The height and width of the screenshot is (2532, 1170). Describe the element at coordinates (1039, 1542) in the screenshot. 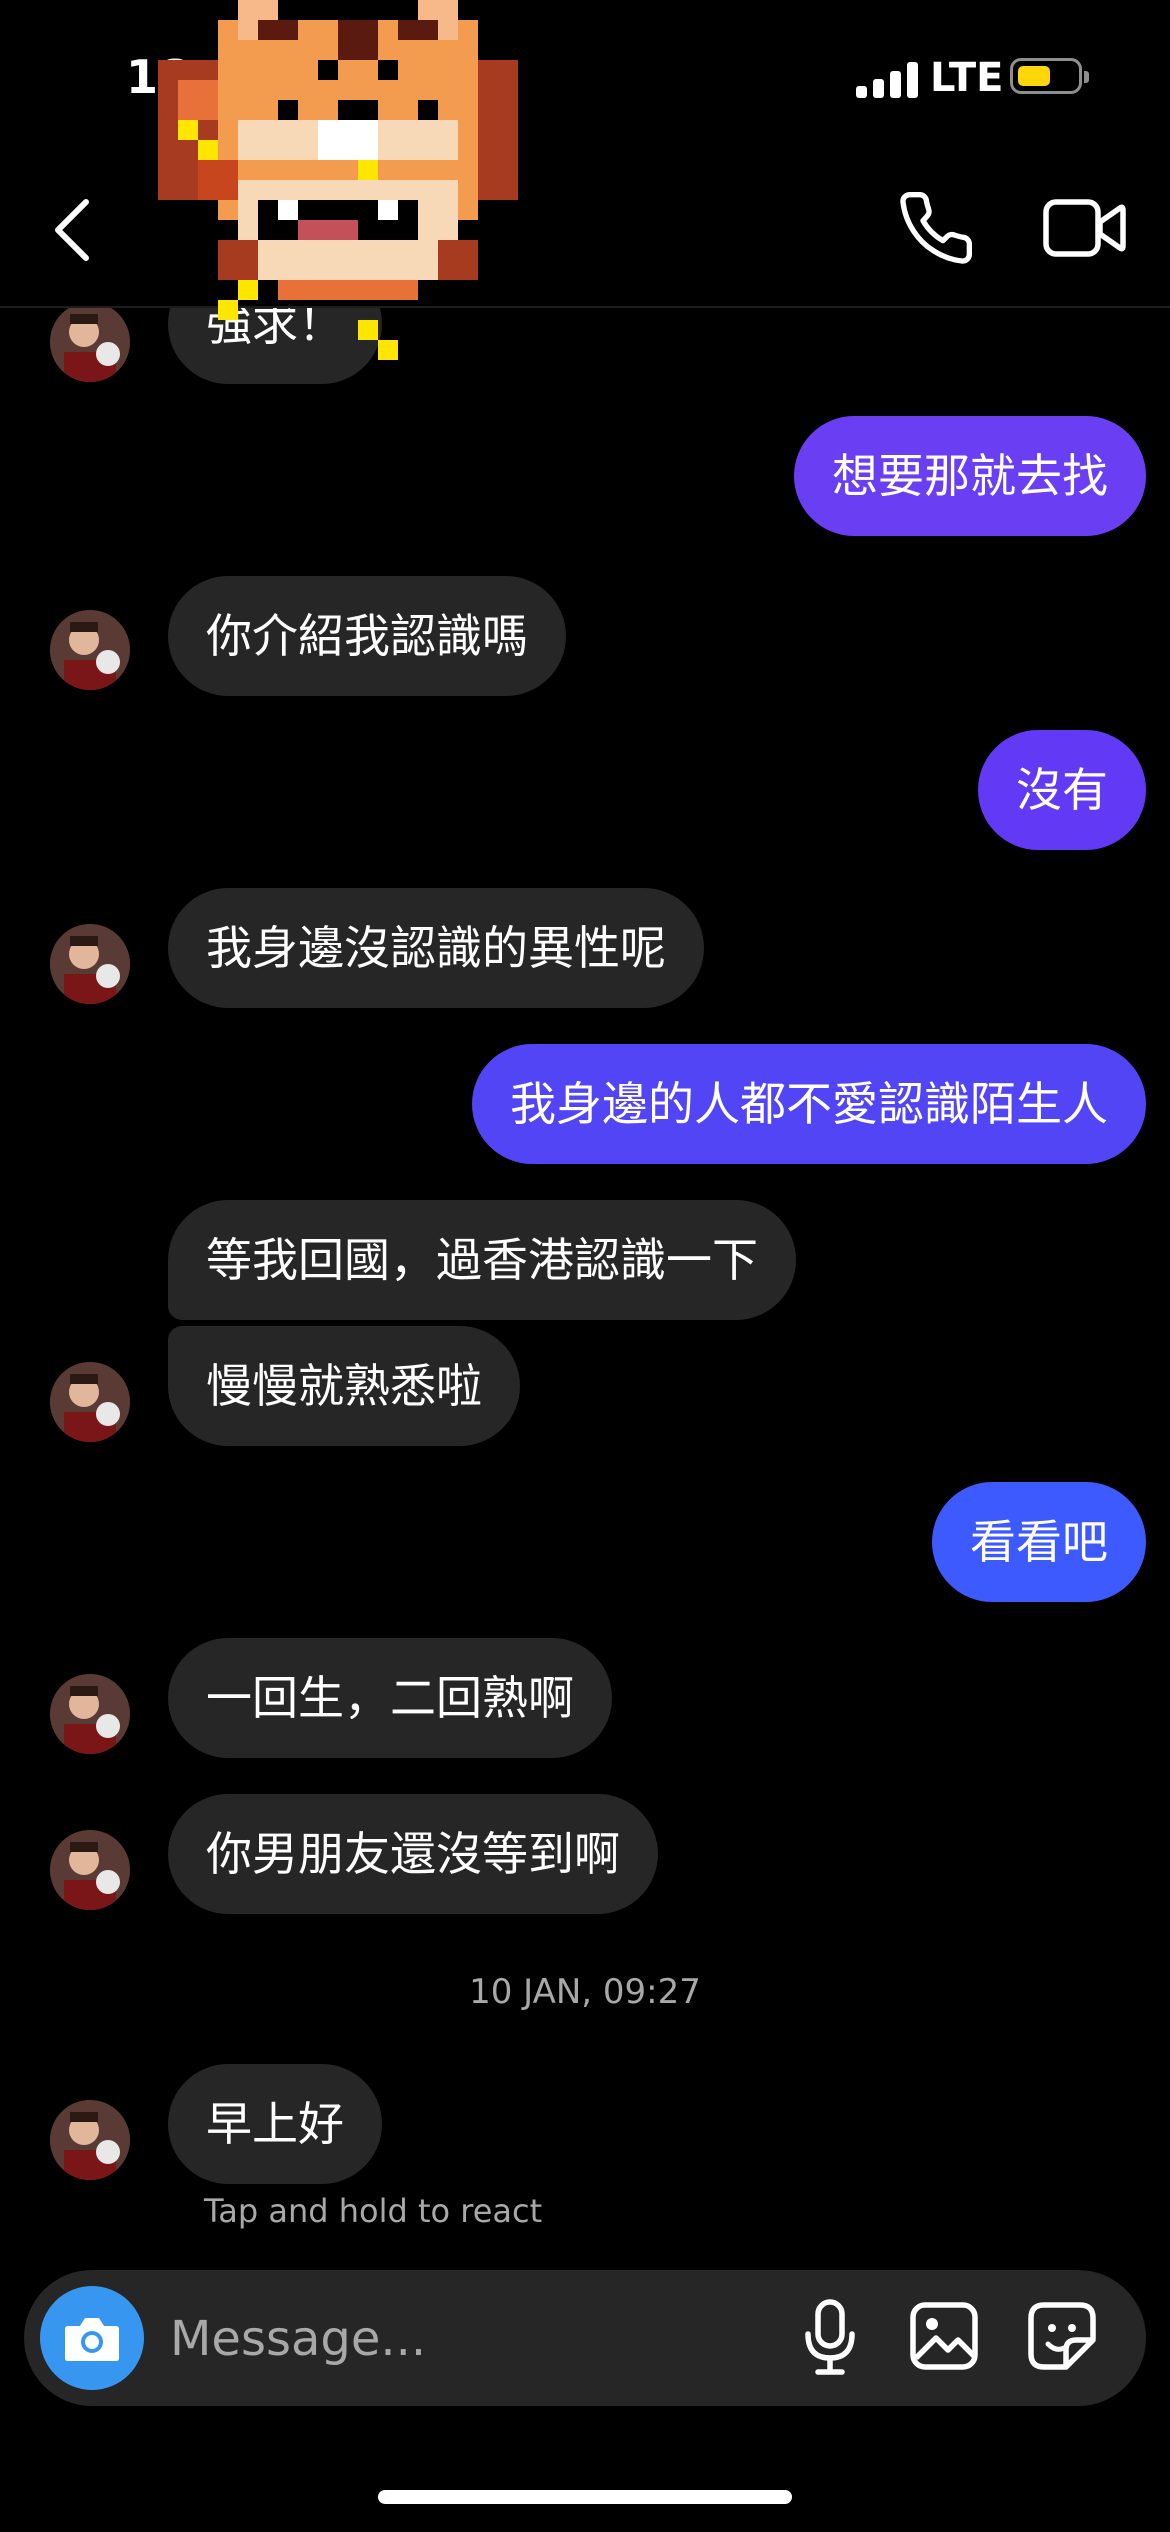

I see `outgoing-message: 看看吧` at that location.